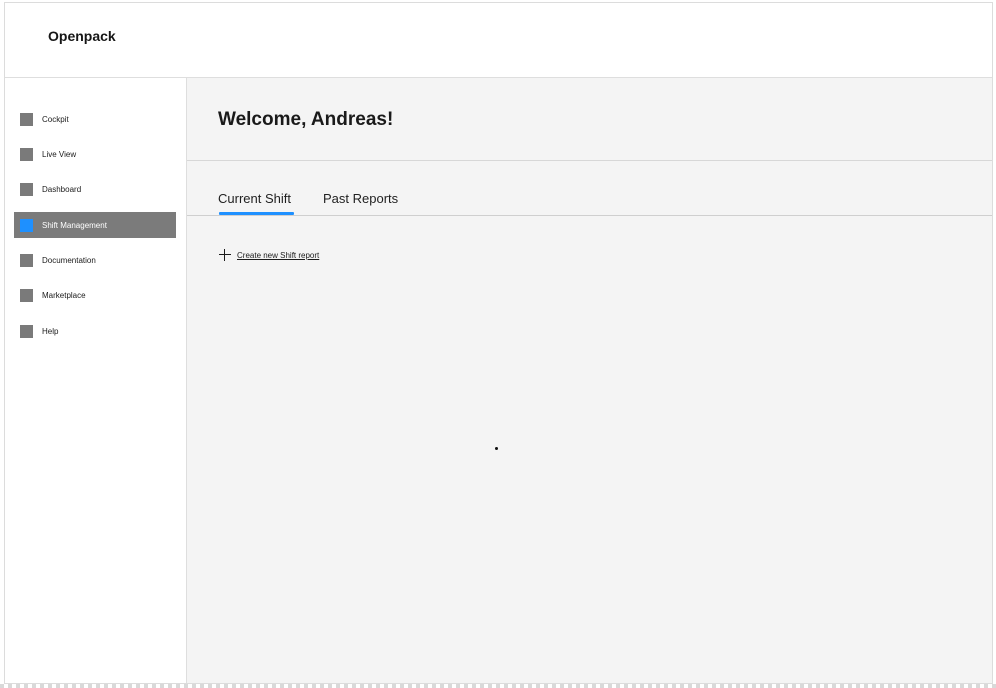 The image size is (996, 688). Describe the element at coordinates (62, 189) in the screenshot. I see `sidebar-item-label: Dashboard` at that location.